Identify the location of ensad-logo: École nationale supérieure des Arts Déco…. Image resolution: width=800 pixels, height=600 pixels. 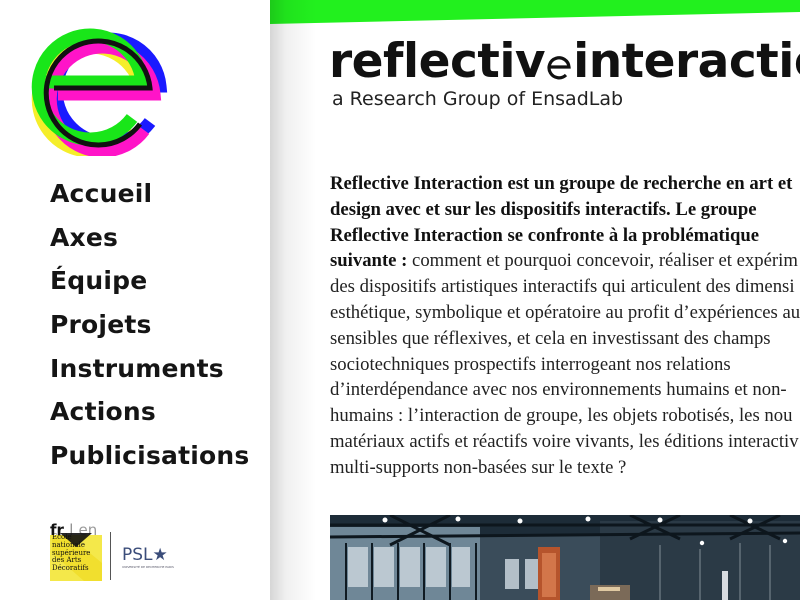
(76, 557).